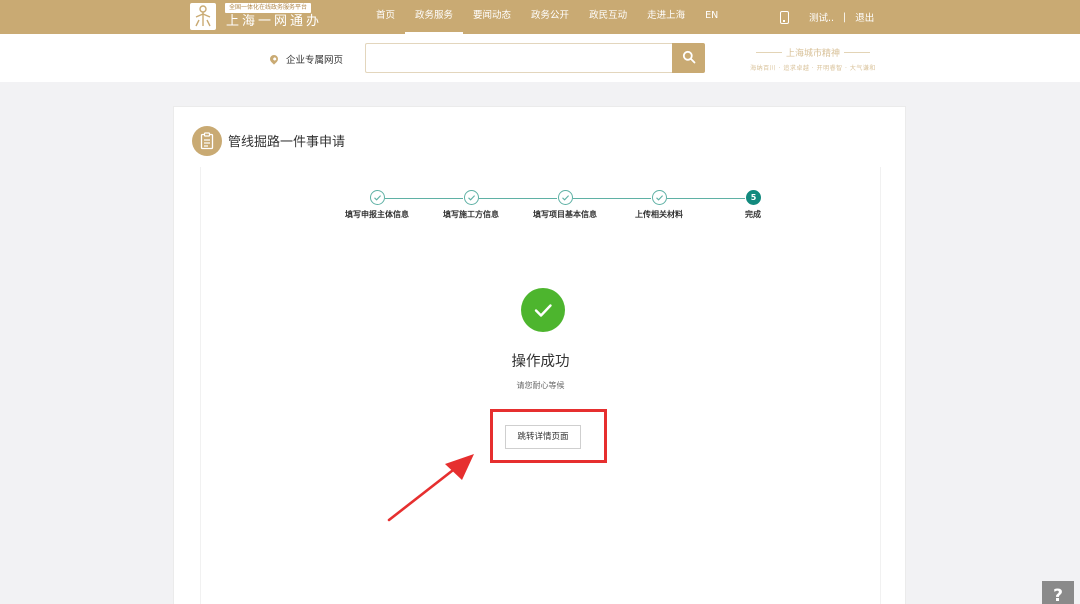 This screenshot has width=1080, height=604. What do you see at coordinates (274, 59) in the screenshot?
I see `location-pin-icon` at bounding box center [274, 59].